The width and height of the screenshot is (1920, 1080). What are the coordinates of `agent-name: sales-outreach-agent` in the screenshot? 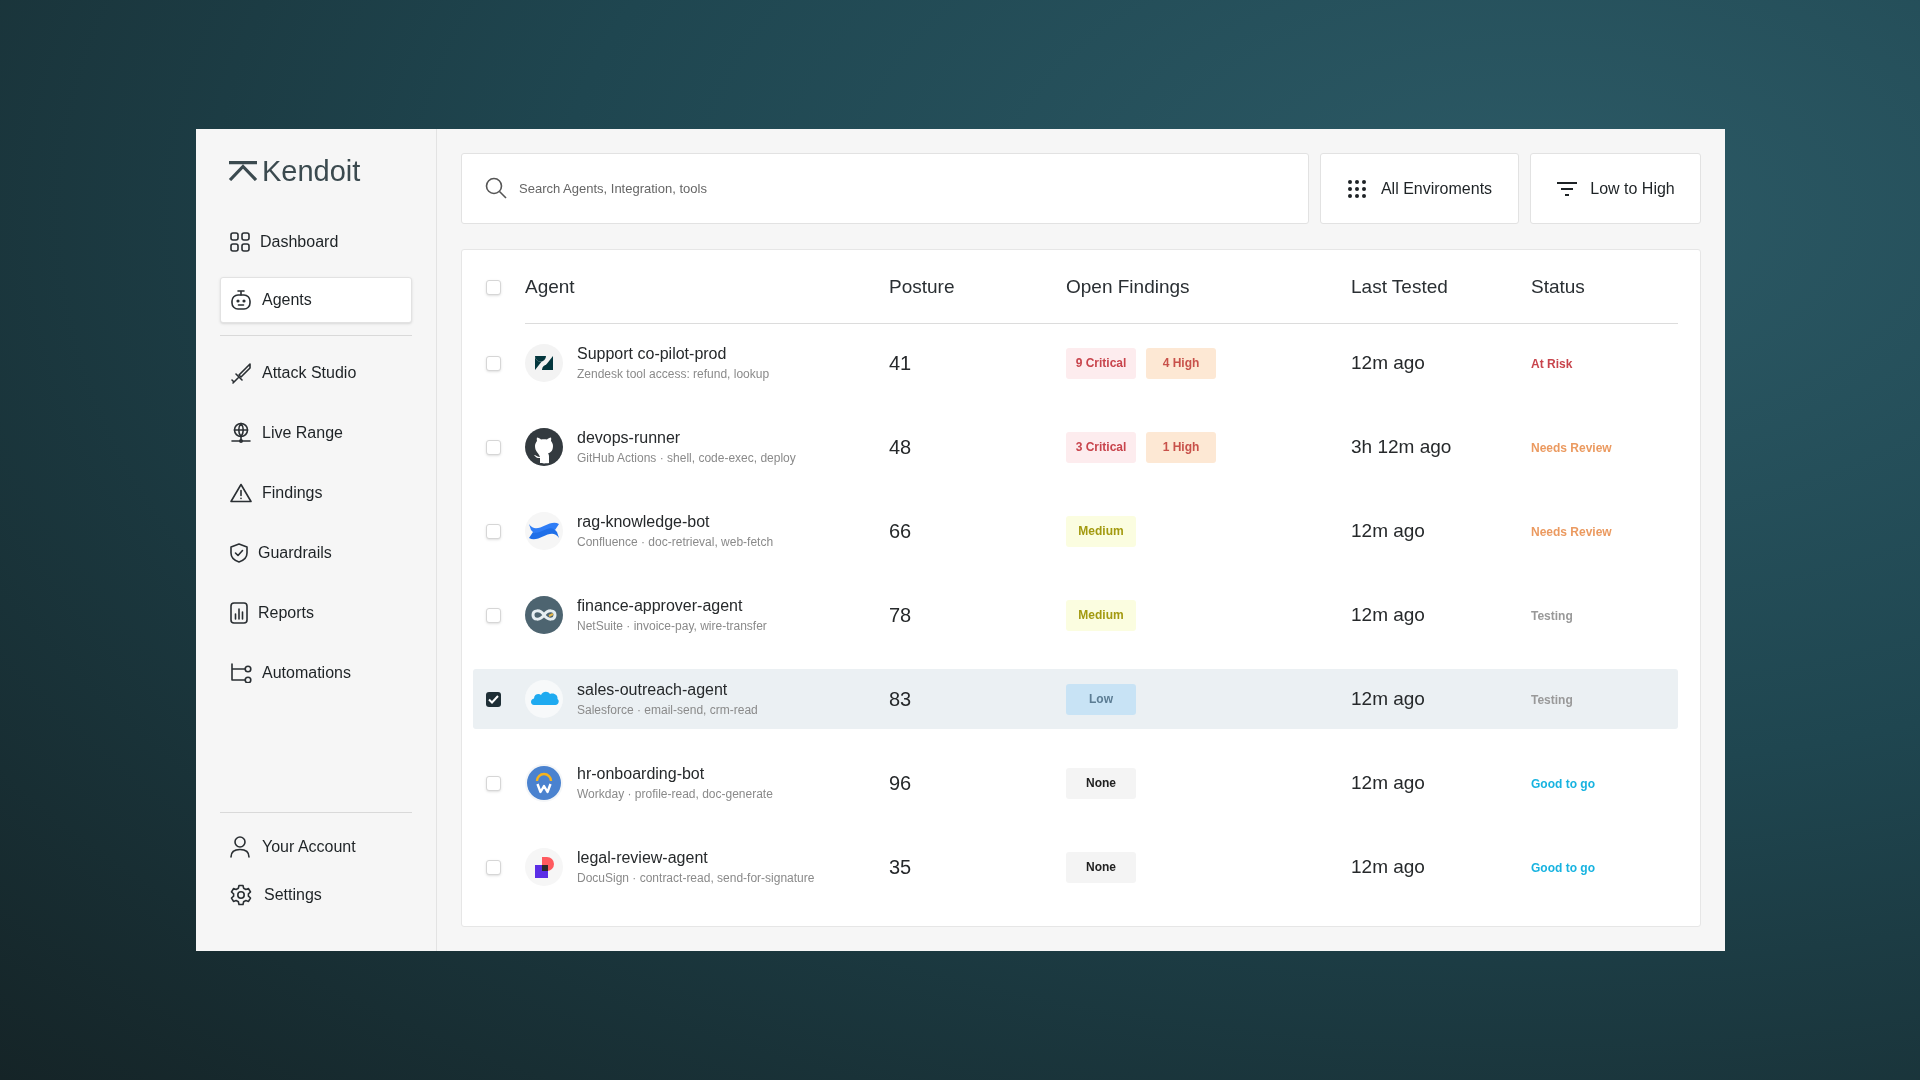 It's located at (653, 690).